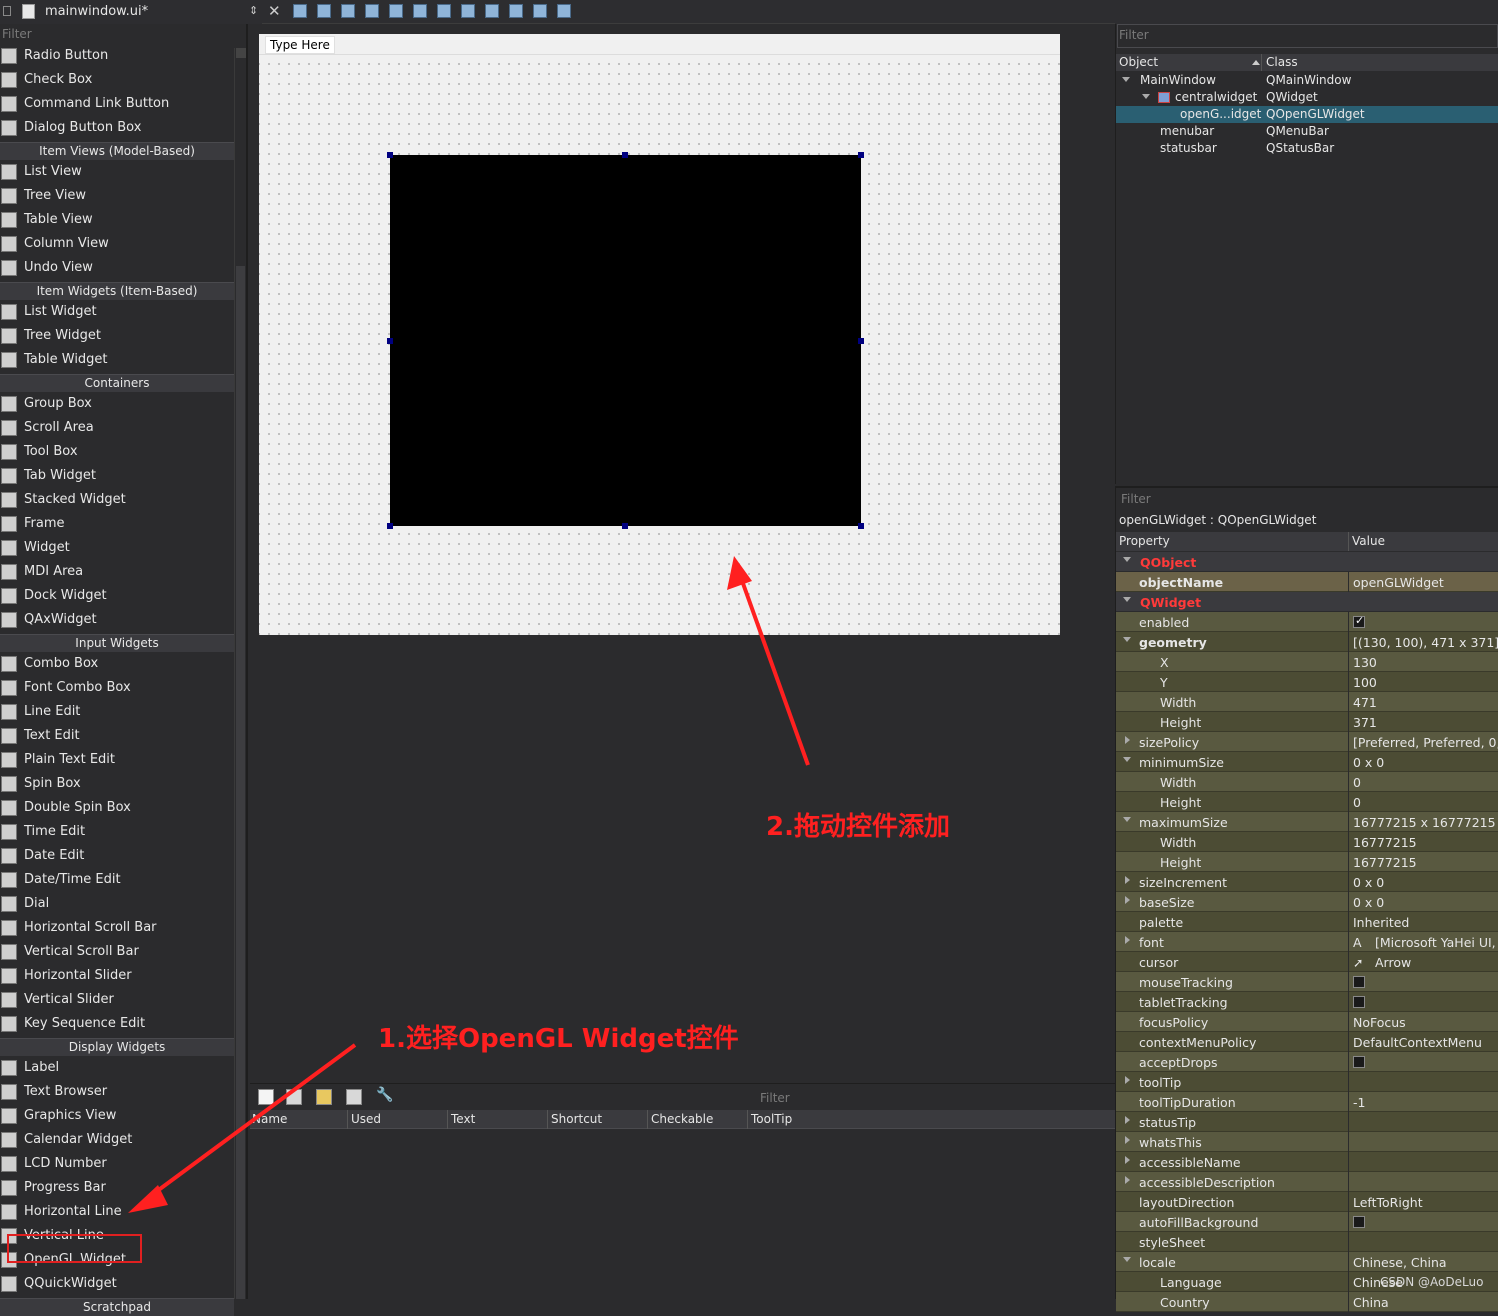  Describe the element at coordinates (858, 827) in the screenshot. I see `annotation-step2: 2.拖动控件添加` at that location.